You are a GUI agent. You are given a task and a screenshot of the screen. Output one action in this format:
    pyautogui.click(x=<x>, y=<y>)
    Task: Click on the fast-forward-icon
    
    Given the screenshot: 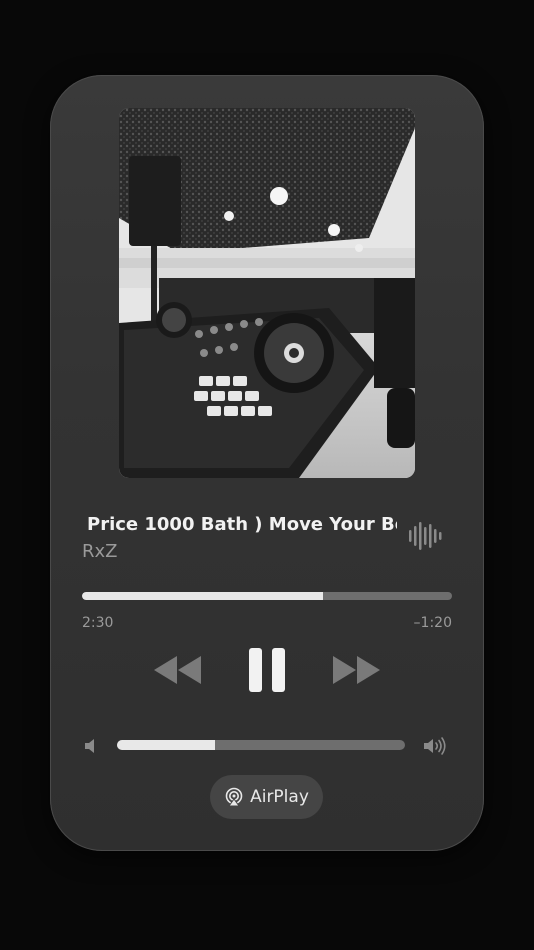 What is the action you would take?
    pyautogui.click(x=357, y=670)
    